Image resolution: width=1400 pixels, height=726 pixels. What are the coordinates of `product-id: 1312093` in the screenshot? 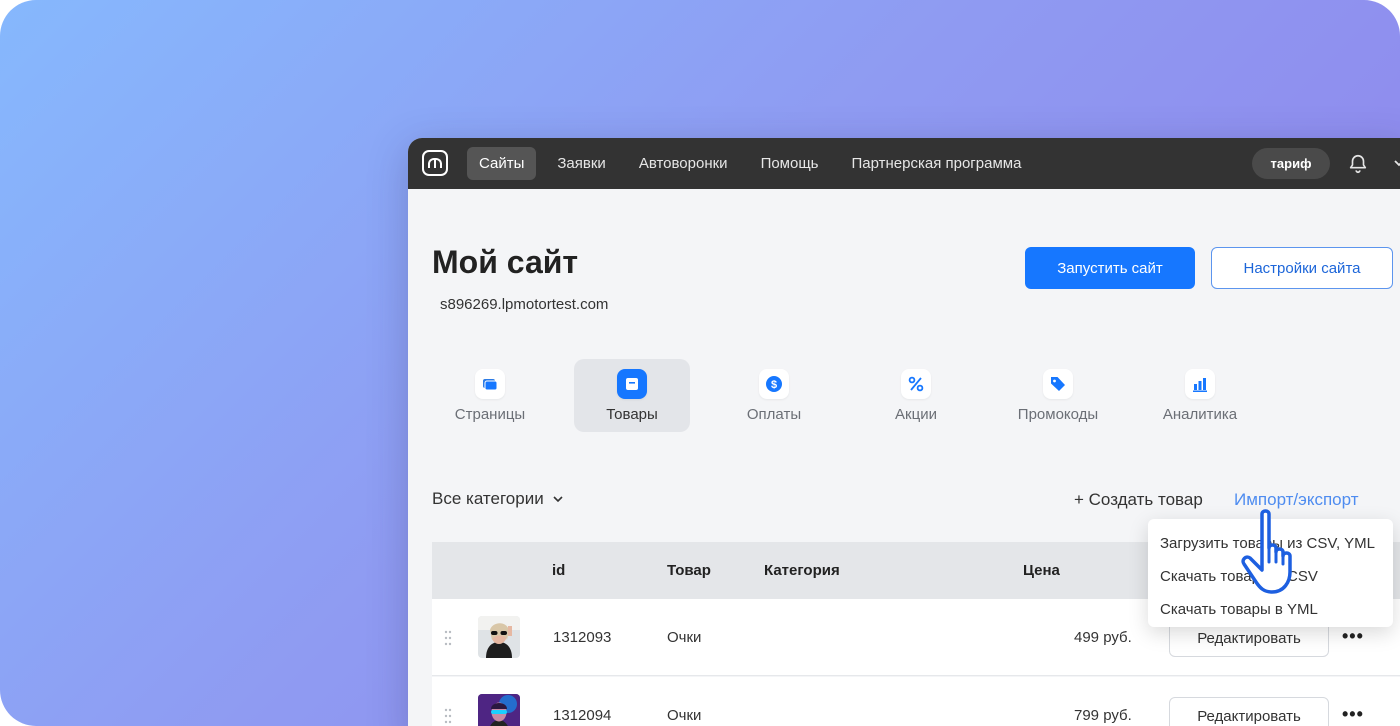 It's located at (582, 637).